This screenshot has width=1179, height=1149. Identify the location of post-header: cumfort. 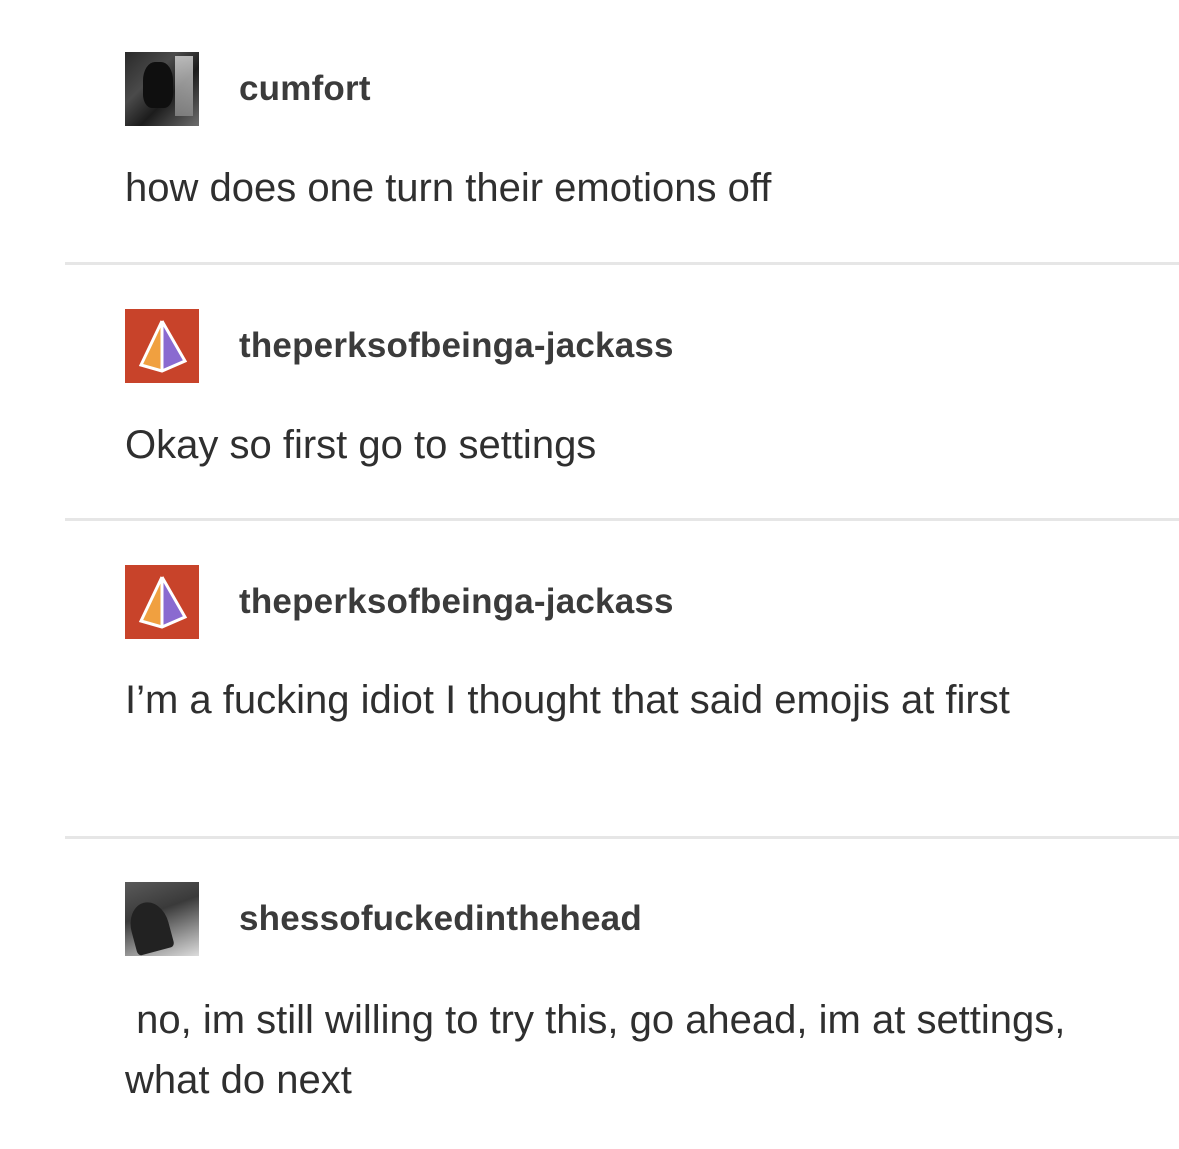
(248, 89).